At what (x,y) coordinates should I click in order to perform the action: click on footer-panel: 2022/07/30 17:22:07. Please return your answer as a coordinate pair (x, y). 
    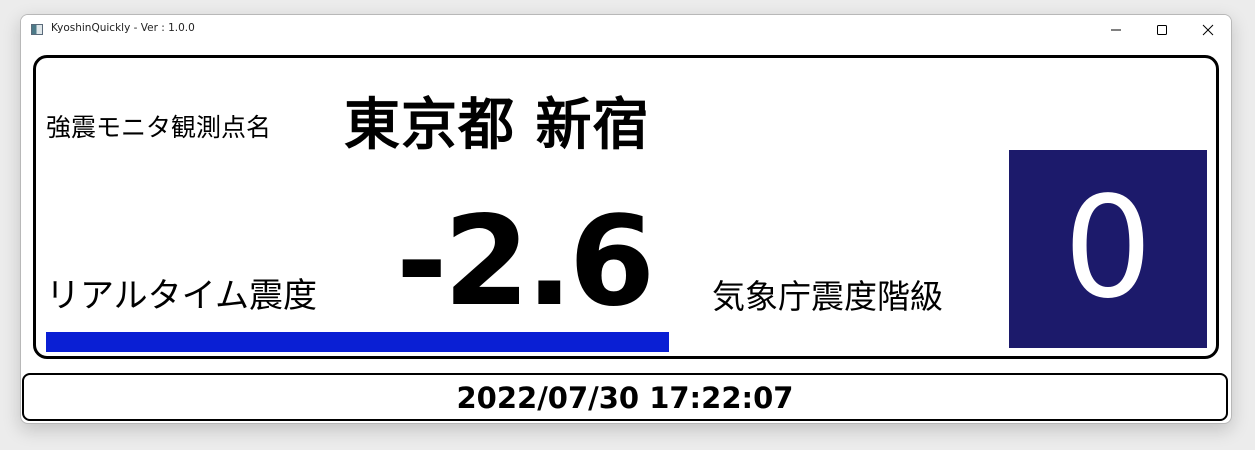
    Looking at the image, I should click on (625, 397).